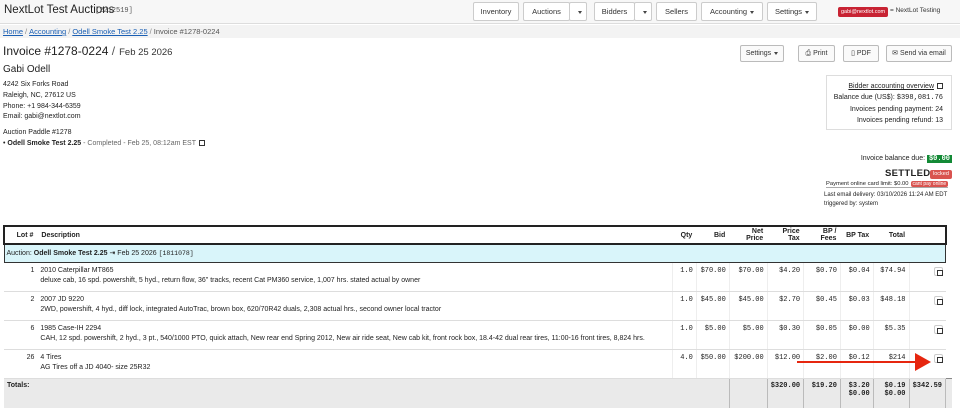 This screenshot has width=960, height=417. What do you see at coordinates (21, 306) in the screenshot?
I see `lot-number: 2` at bounding box center [21, 306].